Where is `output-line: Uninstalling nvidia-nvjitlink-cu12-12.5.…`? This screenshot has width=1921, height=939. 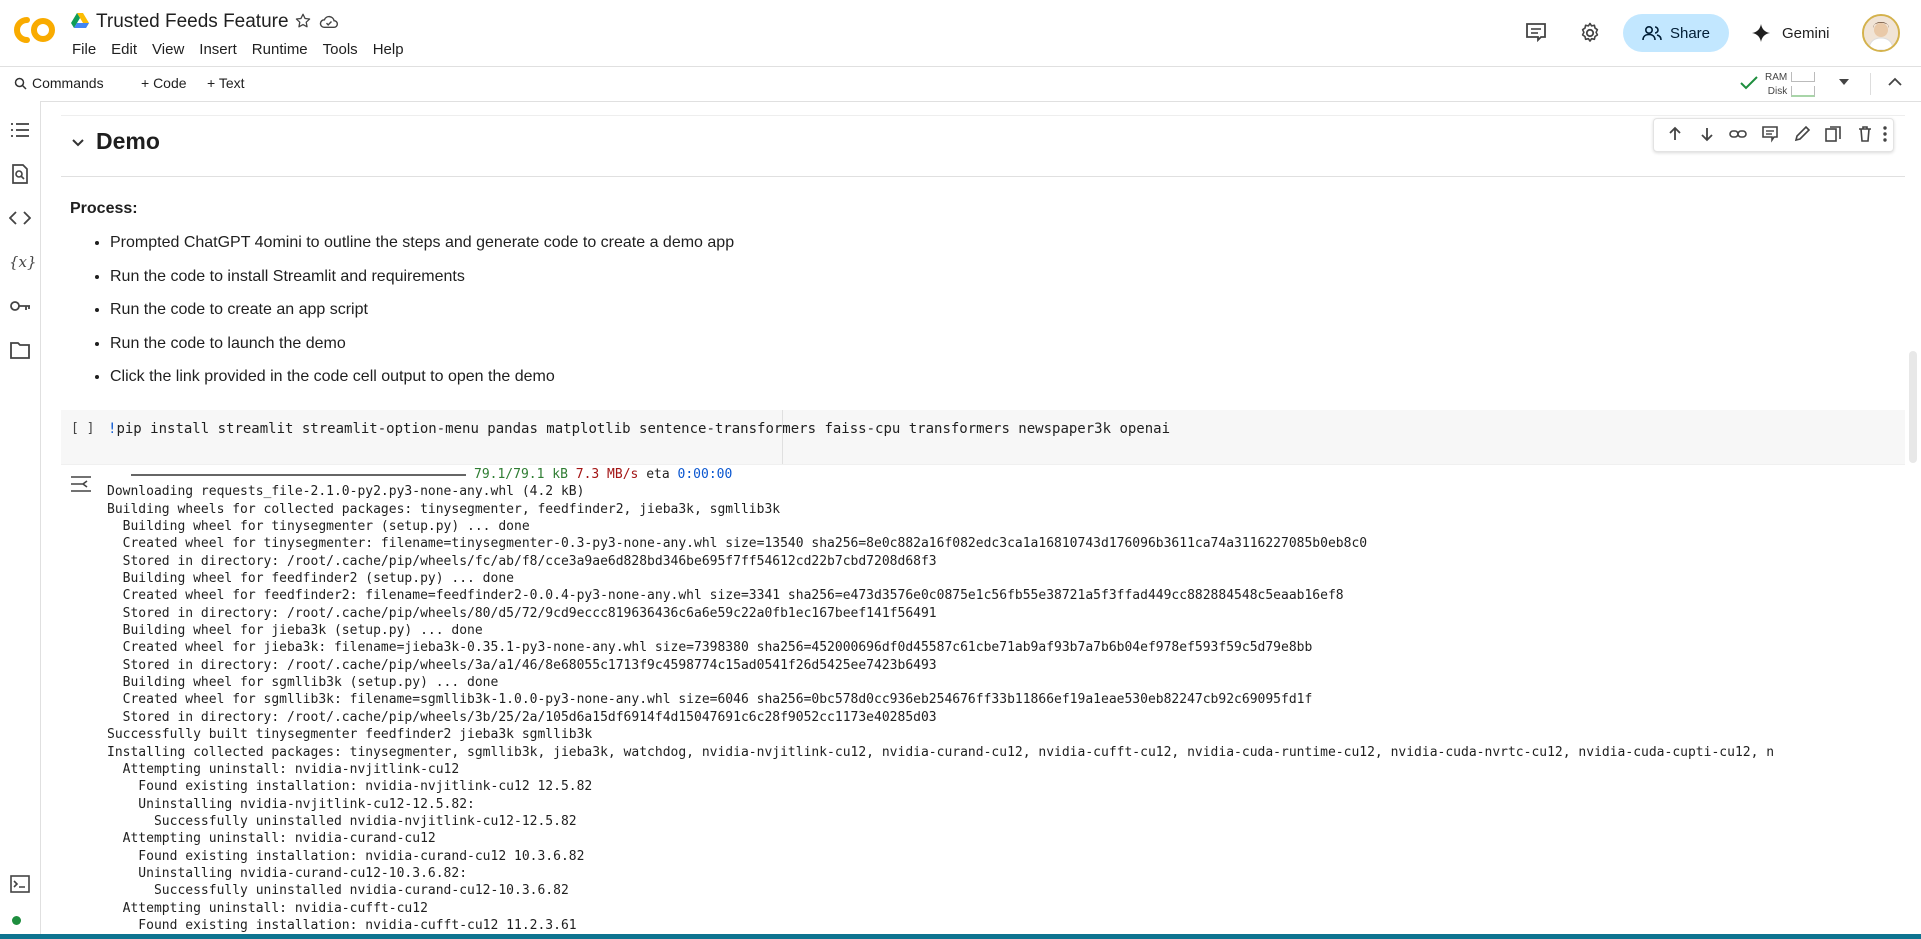
output-line: Uninstalling nvidia-nvjitlink-cu12-12.5.… is located at coordinates (291, 804).